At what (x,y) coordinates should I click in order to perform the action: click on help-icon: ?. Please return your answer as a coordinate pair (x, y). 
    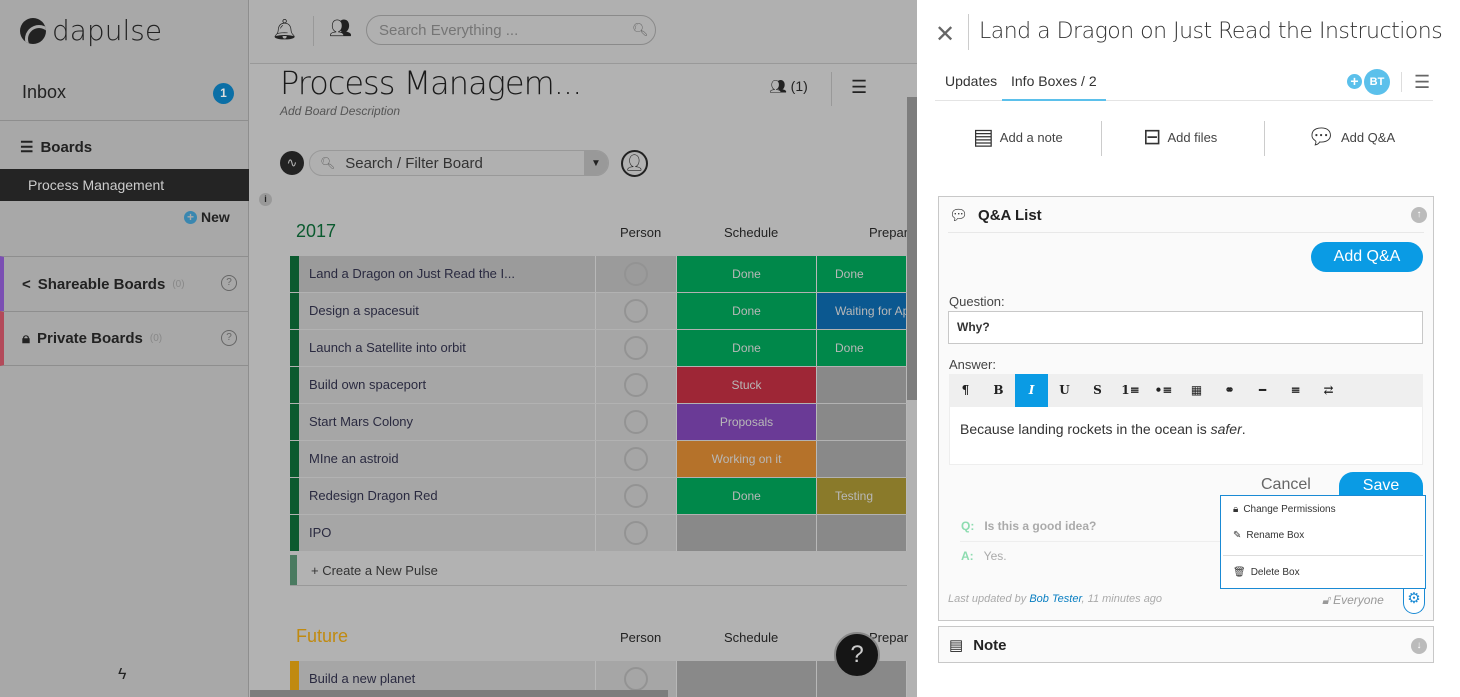
    Looking at the image, I should click on (229, 283).